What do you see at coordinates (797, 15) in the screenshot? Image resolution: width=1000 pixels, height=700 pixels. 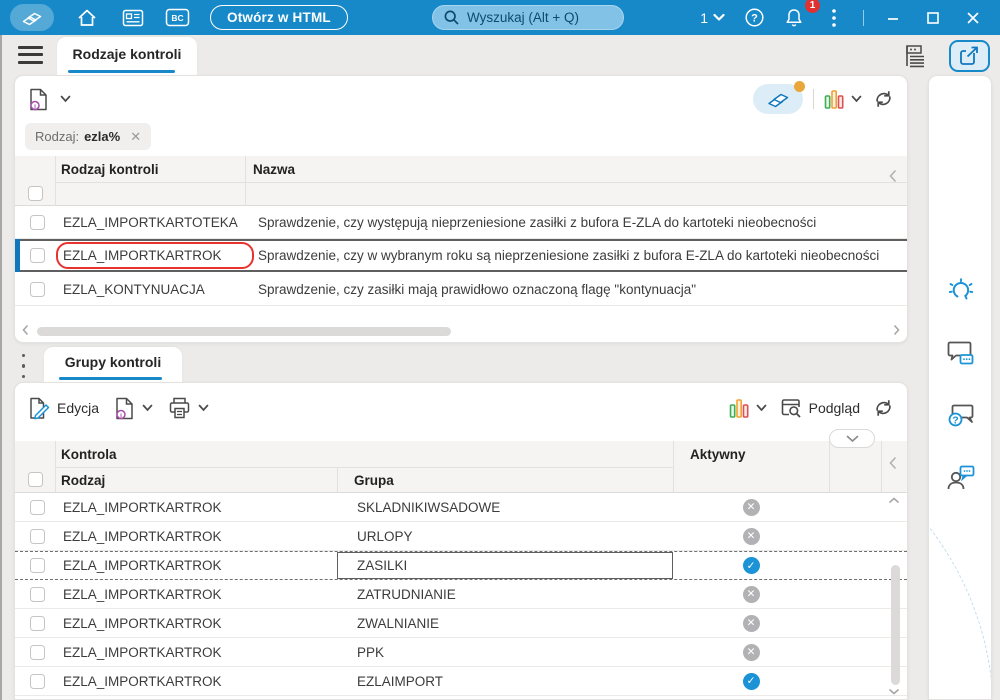 I see `notifications-button: 1` at bounding box center [797, 15].